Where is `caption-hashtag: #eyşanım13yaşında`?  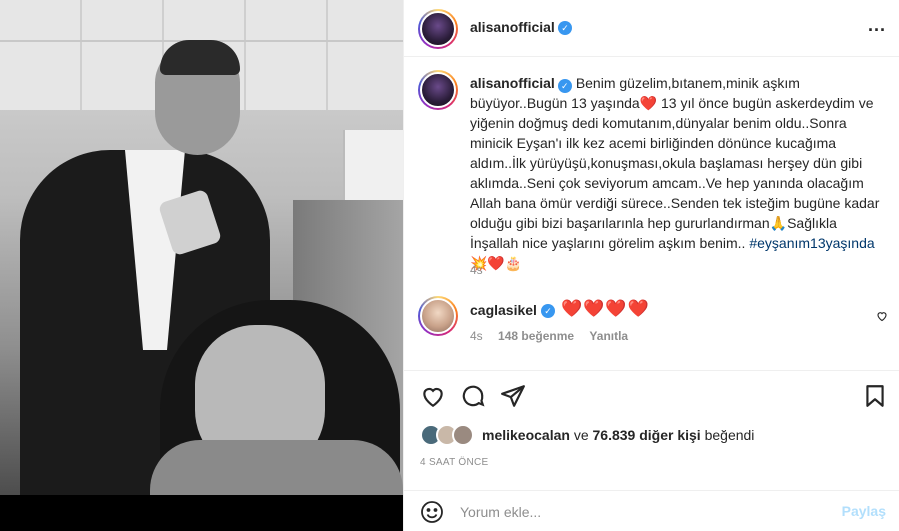
caption-hashtag: #eyşanım13yaşında is located at coordinates (811, 243).